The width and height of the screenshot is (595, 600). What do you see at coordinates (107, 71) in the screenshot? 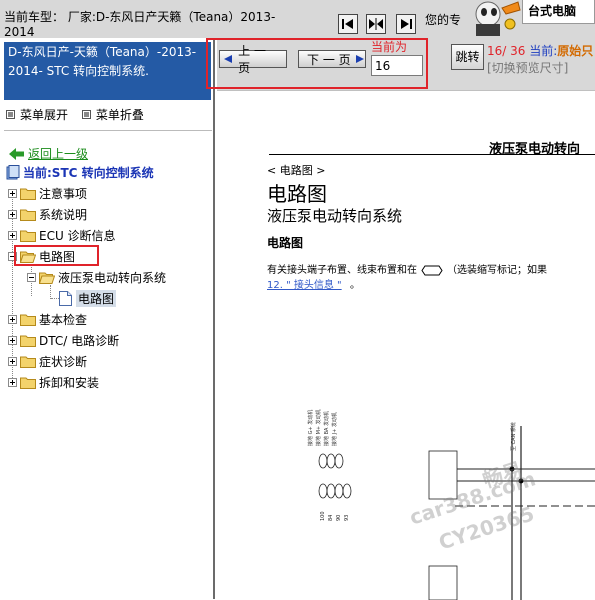
I see `sidebar-title: D-东风日产-天籁（Teana）-2013-2014- STC 转向控制系统.` at bounding box center [107, 71].